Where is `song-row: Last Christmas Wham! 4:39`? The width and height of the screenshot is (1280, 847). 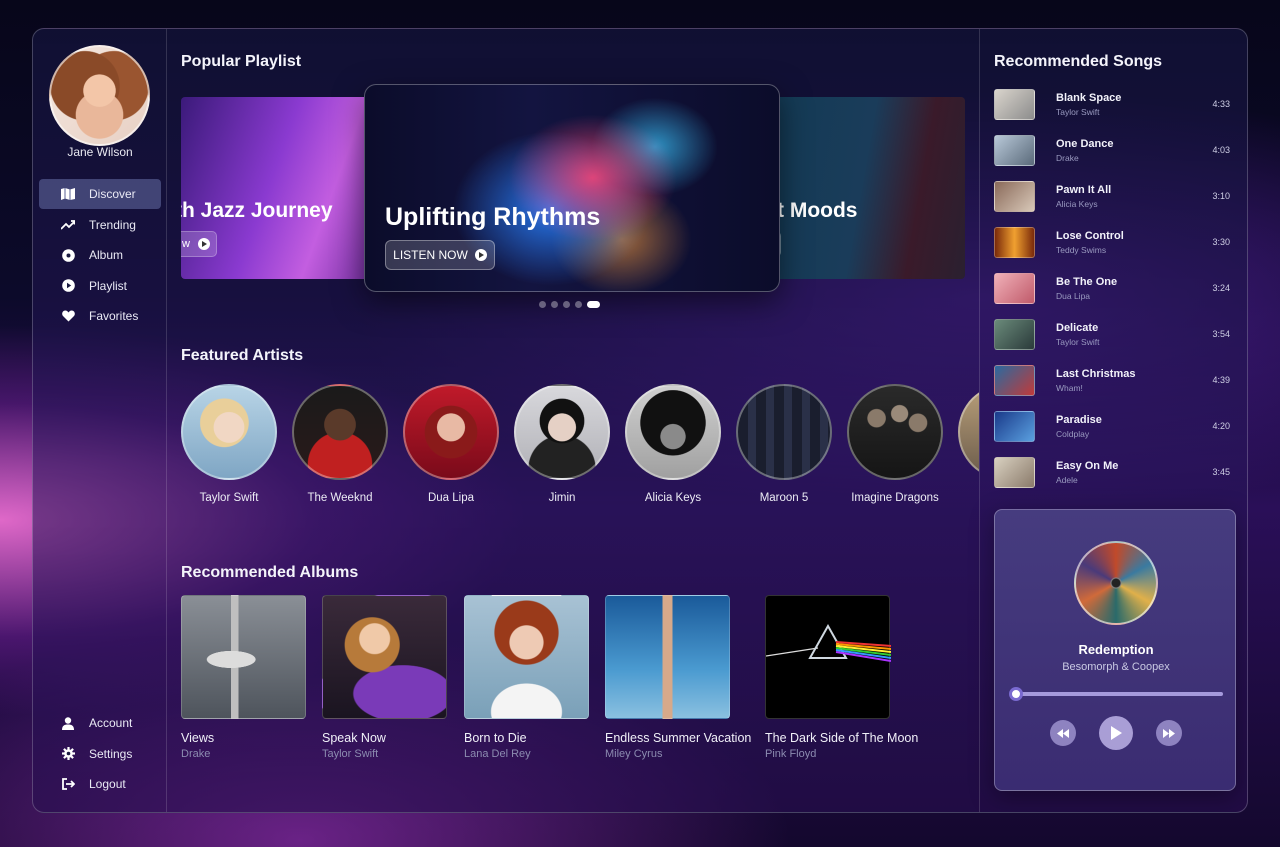
song-row: Last Christmas Wham! 4:39 is located at coordinates (1114, 381).